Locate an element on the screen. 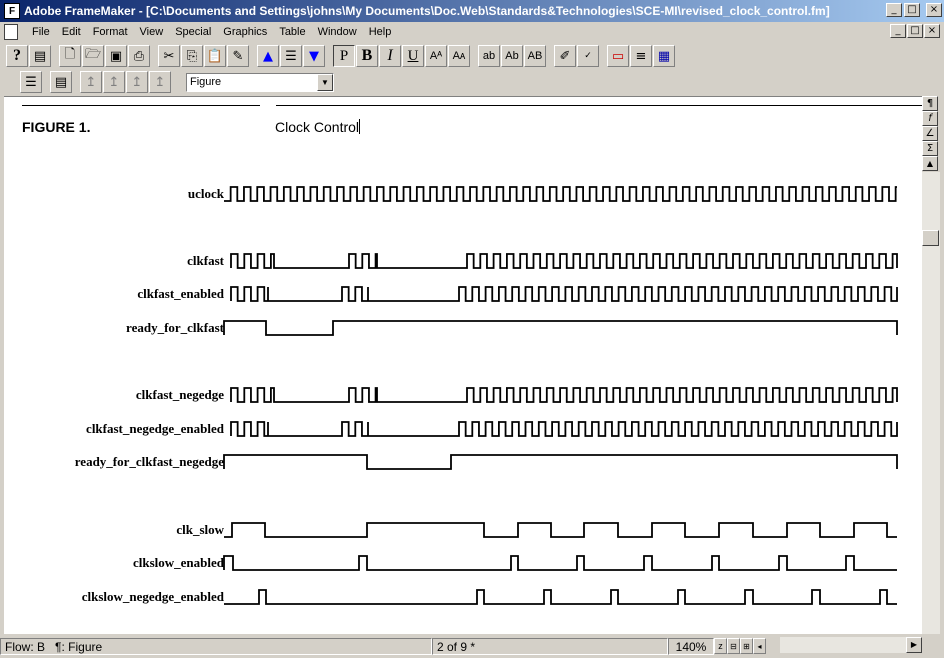 The image size is (944, 658). restore-button: □ is located at coordinates (912, 10).